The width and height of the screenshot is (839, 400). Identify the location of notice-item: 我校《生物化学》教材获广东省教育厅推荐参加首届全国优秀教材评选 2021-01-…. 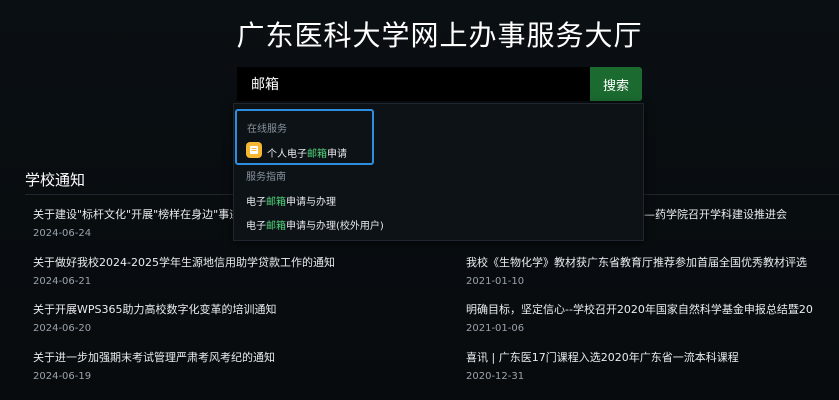
(652, 270).